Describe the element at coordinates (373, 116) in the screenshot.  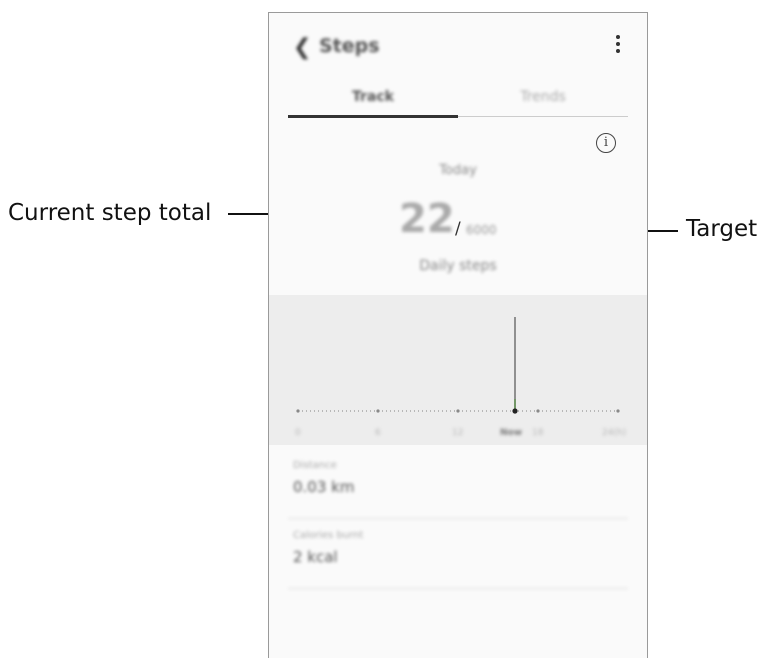
I see `tab-indicator` at that location.